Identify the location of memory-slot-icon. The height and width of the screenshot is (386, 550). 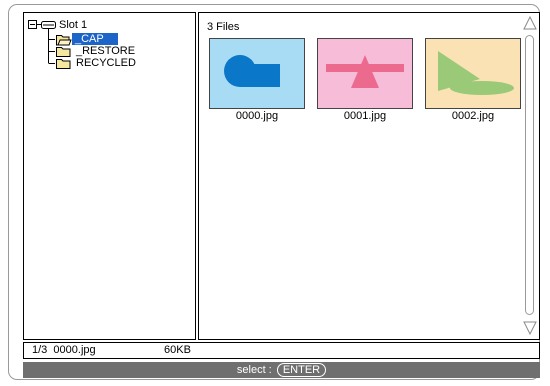
(48, 25).